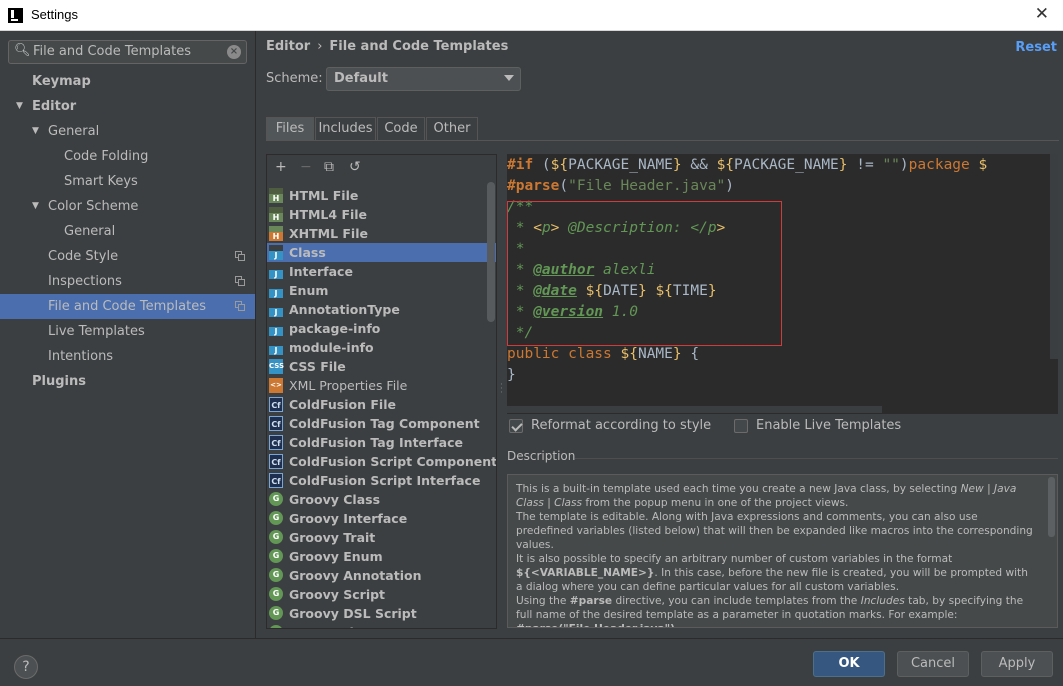 The height and width of the screenshot is (686, 1063). What do you see at coordinates (22, 50) in the screenshot?
I see `search-icon: 🔍︎` at bounding box center [22, 50].